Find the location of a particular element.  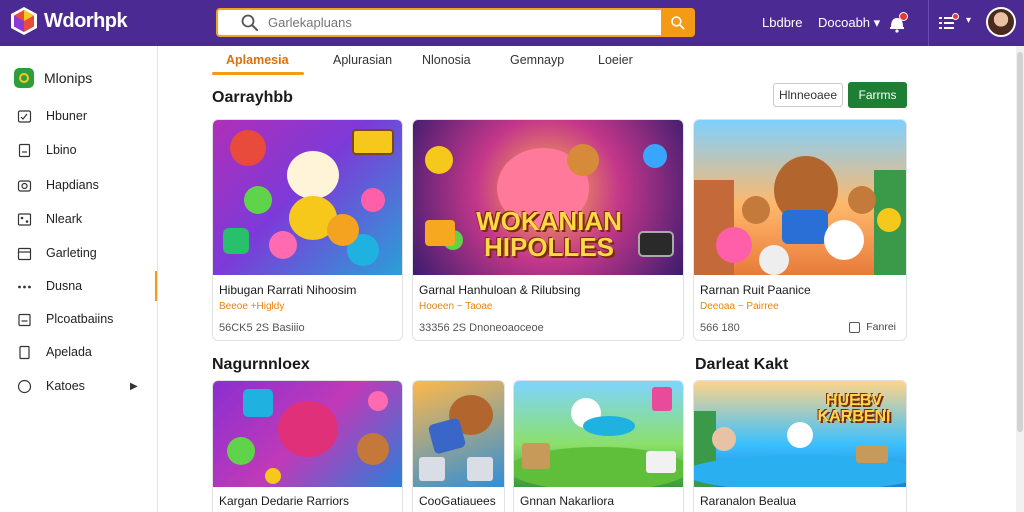

sidebar-item-label: Hapdians is located at coordinates (72, 185).